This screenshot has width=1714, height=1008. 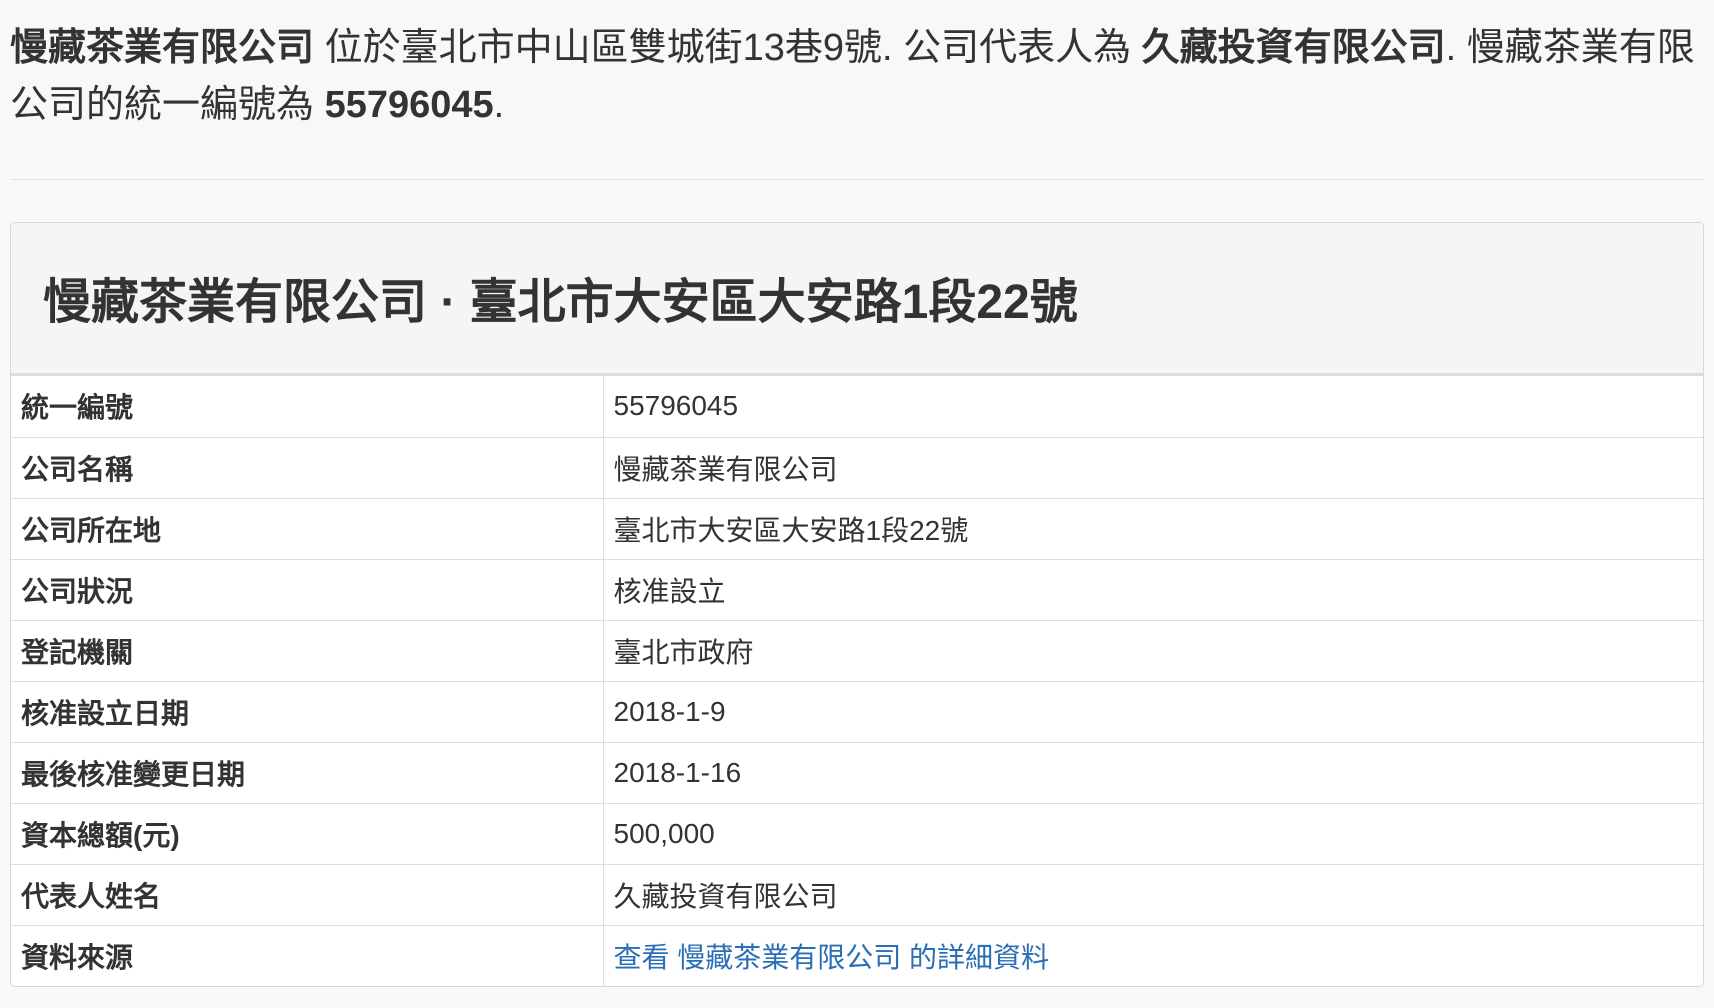 I want to click on row-value: 500,000, so click(x=1153, y=833).